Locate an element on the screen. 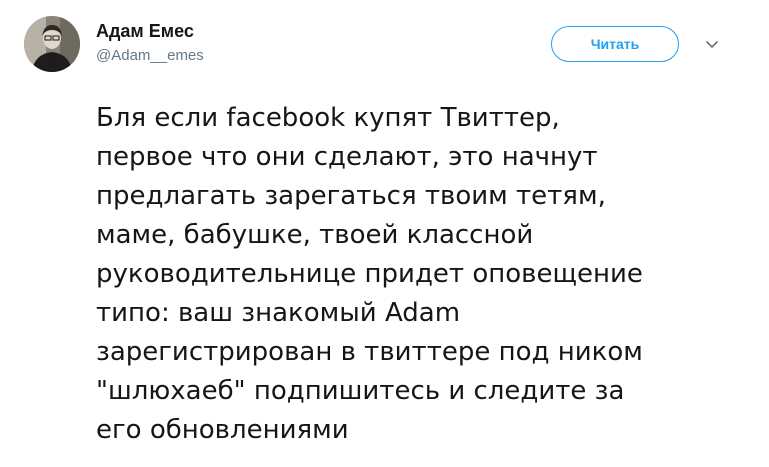 Image resolution: width=769 pixels, height=467 pixels. tweet-line: "шлюхаеб" подпишитесь и следите за is located at coordinates (360, 391).